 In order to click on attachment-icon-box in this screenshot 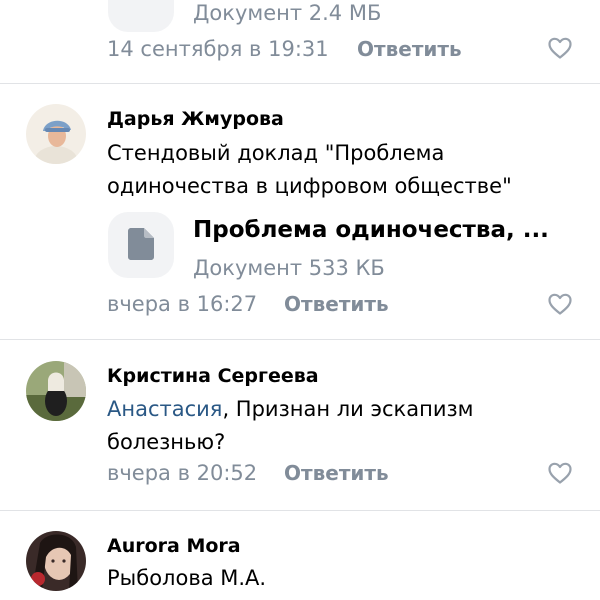, I will do `click(141, 245)`.